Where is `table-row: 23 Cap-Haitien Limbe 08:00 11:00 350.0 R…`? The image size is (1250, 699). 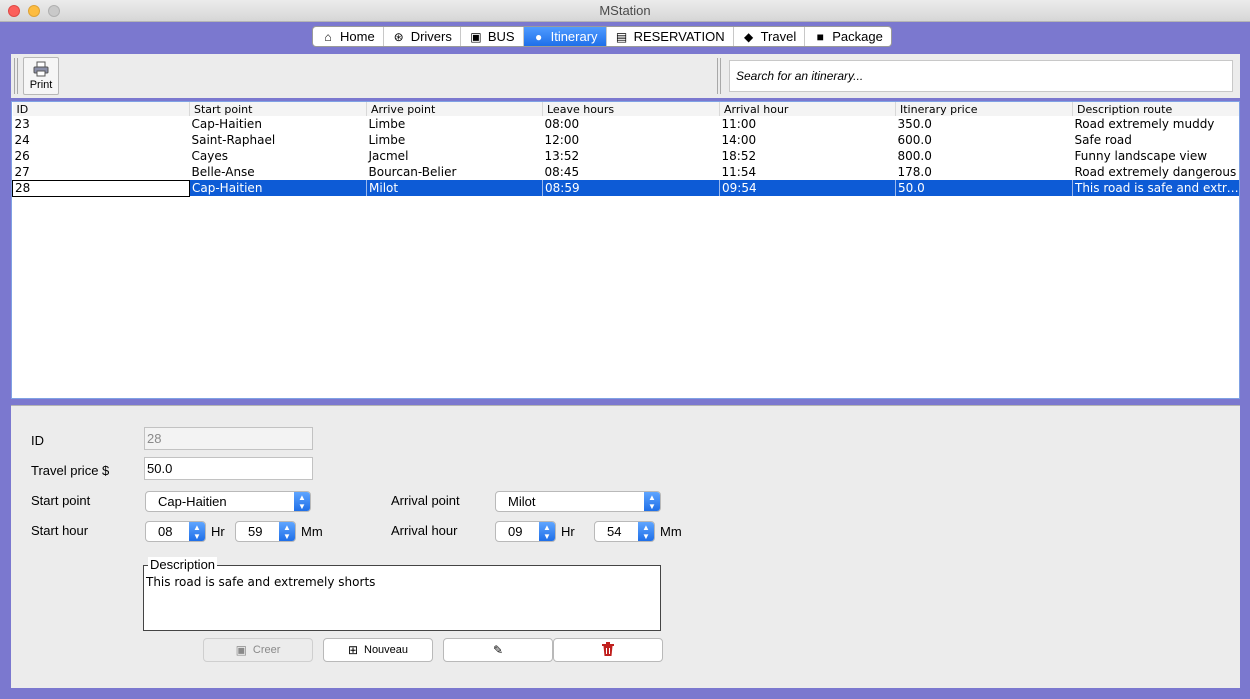
table-row: 23 Cap-Haitien Limbe 08:00 11:00 350.0 R… is located at coordinates (626, 124).